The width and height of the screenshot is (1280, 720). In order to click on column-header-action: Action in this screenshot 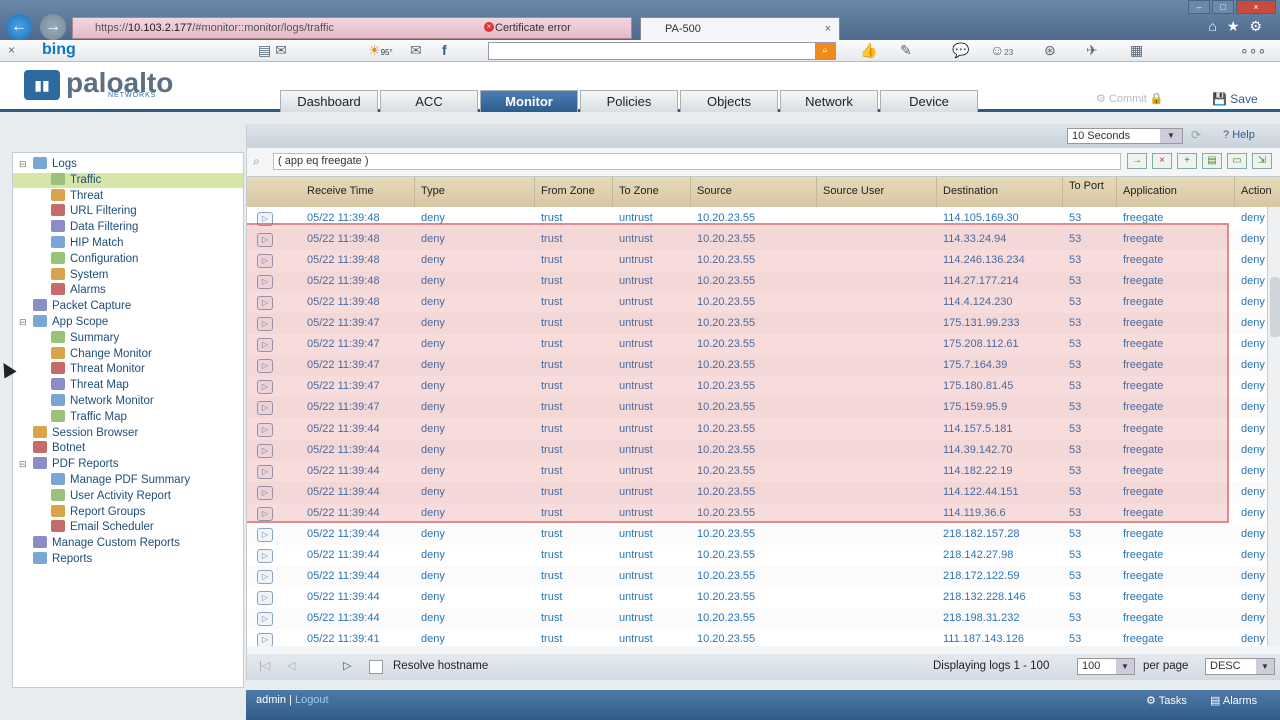, I will do `click(1257, 192)`.